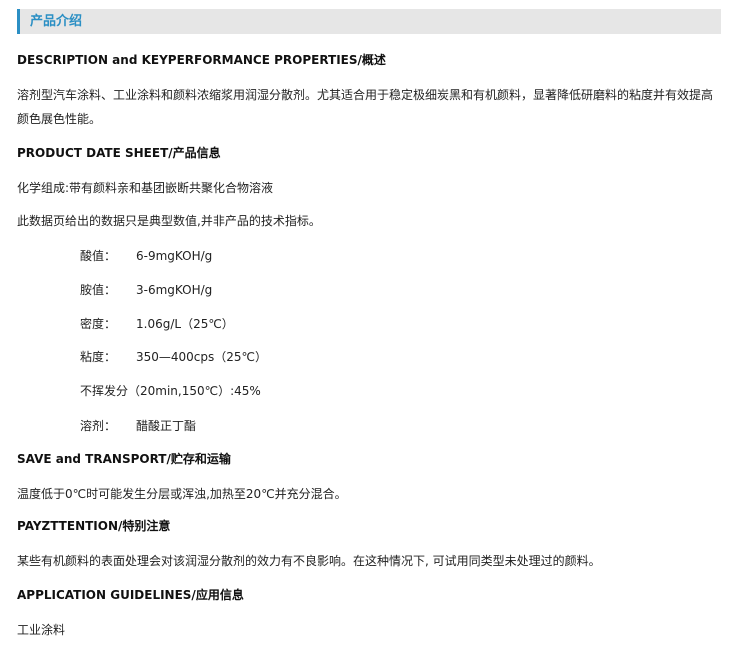  I want to click on property-label: 粘度：, so click(98, 357).